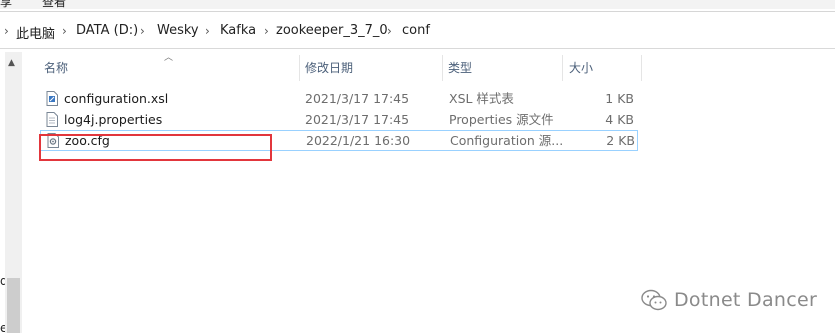  I want to click on highlight-annotation-box, so click(155, 147).